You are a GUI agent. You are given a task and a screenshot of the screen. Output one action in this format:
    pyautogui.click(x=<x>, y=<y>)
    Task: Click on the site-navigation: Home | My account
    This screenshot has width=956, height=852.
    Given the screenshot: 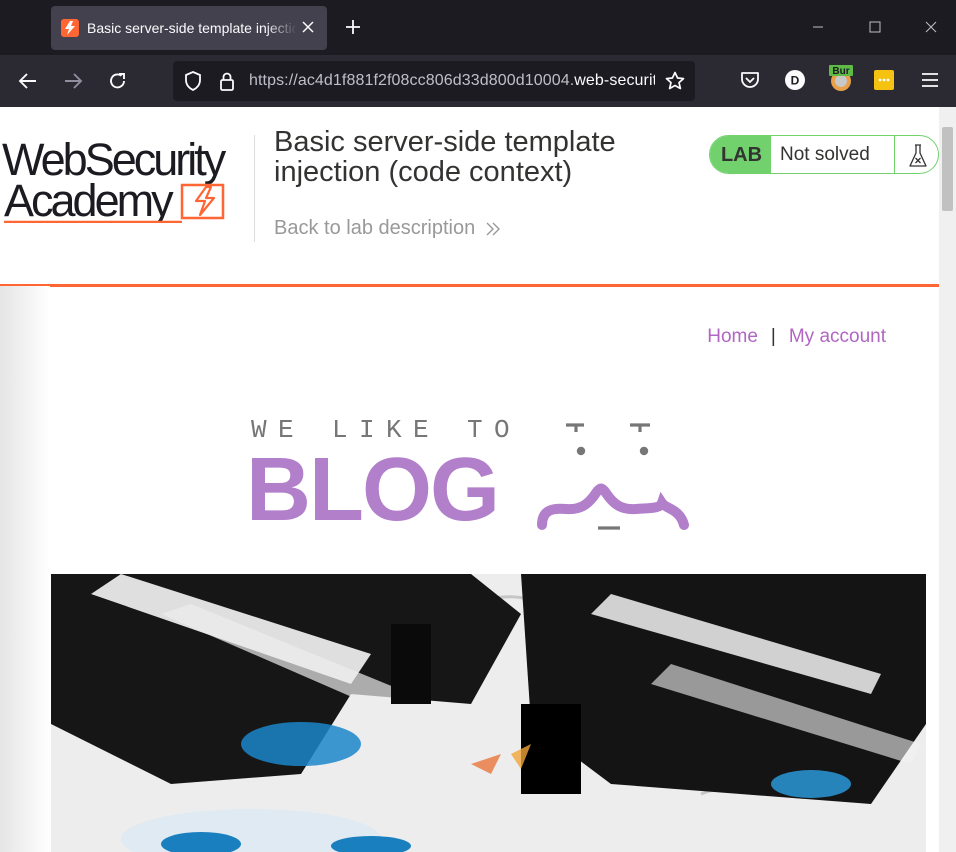 What is the action you would take?
    pyautogui.click(x=796, y=337)
    